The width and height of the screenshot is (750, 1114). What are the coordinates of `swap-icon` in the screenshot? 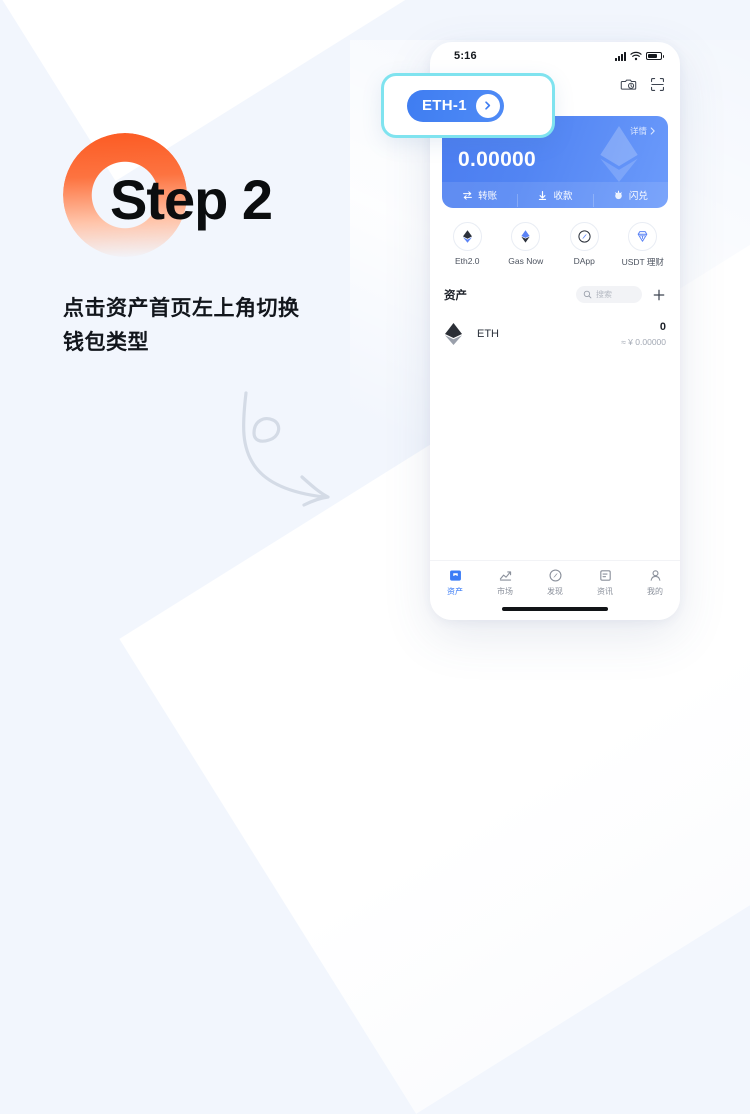 It's located at (618, 194).